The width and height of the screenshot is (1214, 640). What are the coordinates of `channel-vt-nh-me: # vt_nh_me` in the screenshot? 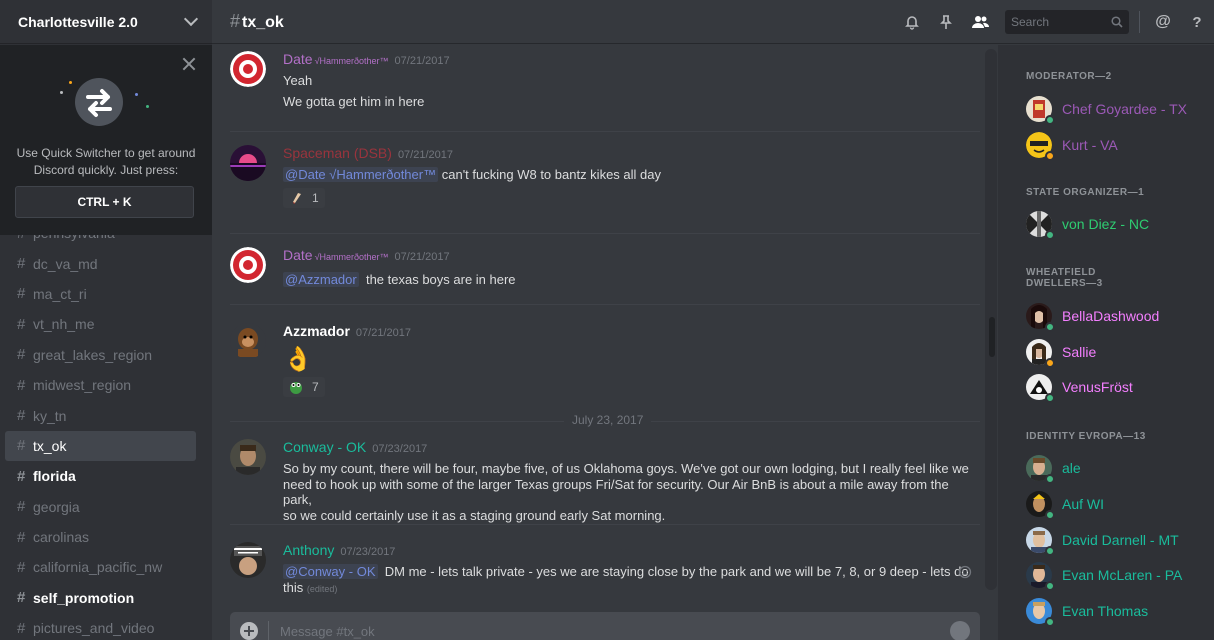 It's located at (100, 324).